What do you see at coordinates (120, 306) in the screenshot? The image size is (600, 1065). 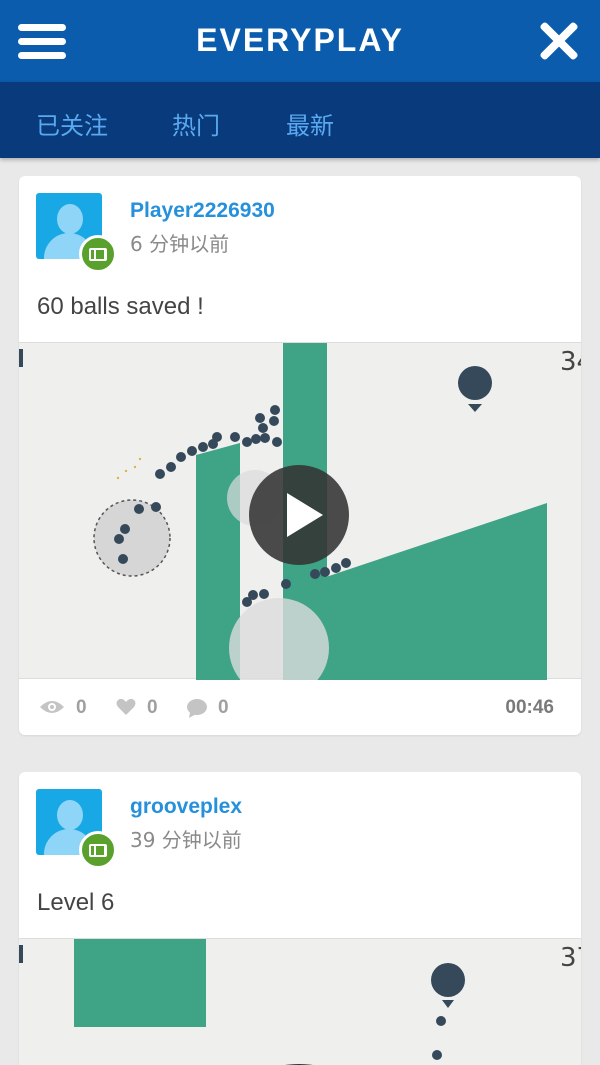 I see `post-caption: 60 balls saved !` at bounding box center [120, 306].